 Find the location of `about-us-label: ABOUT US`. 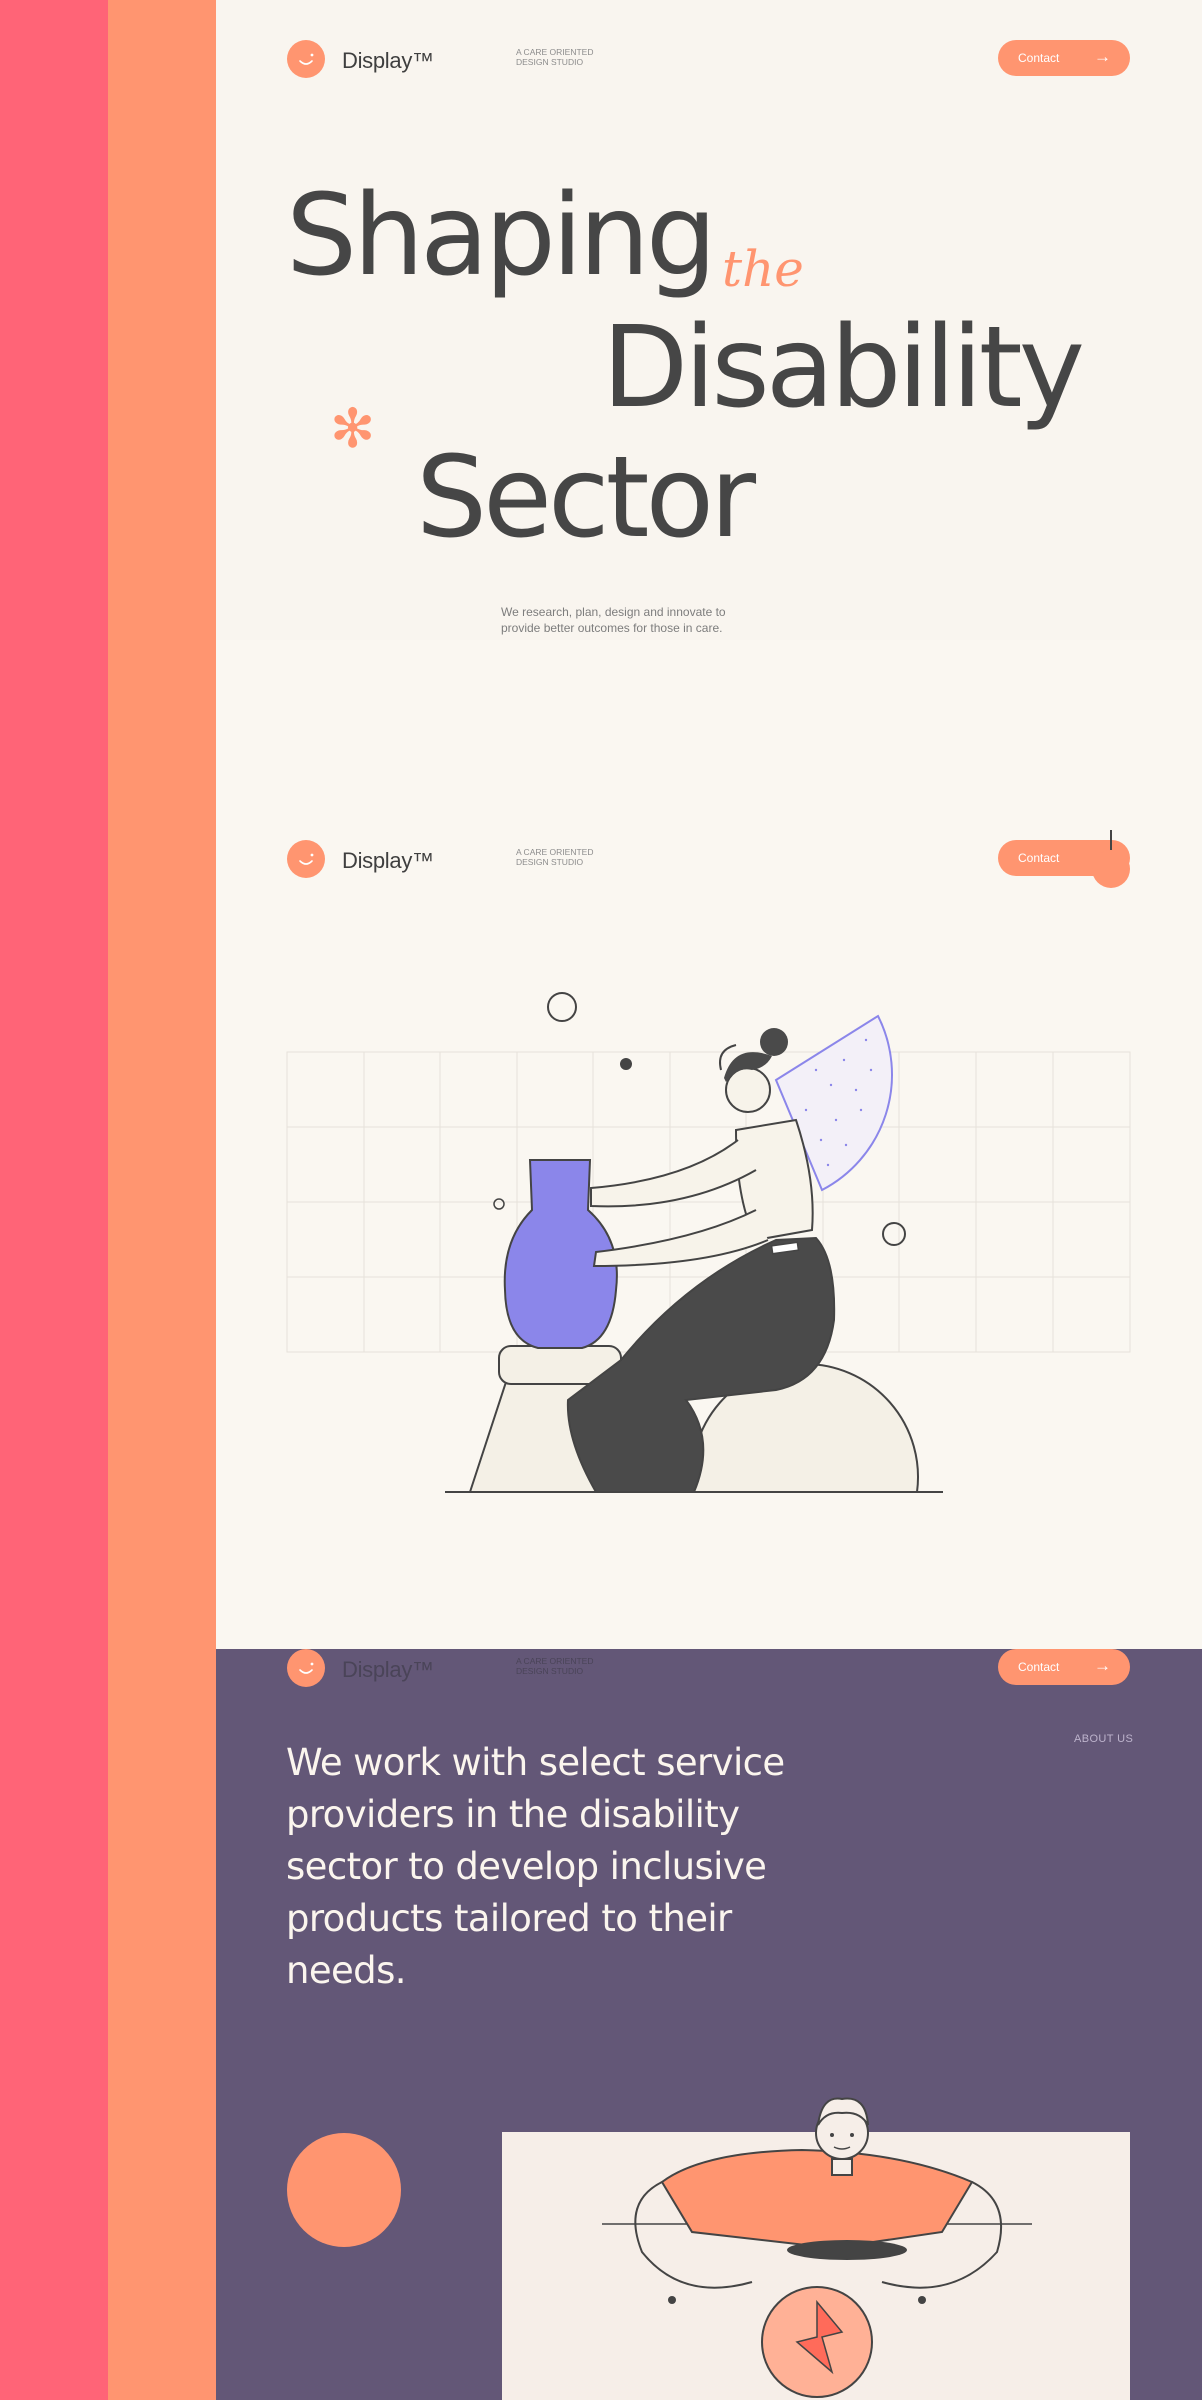

about-us-label: ABOUT US is located at coordinates (1104, 1739).